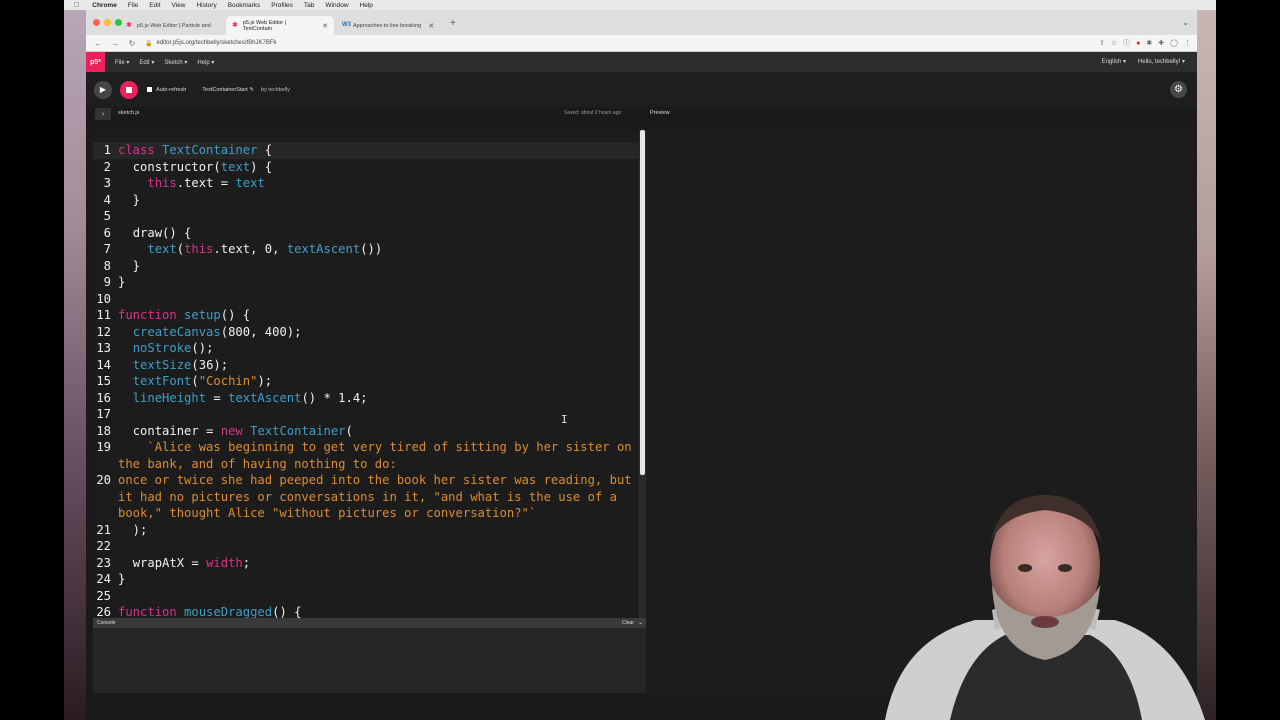 The image size is (1280, 720). What do you see at coordinates (175, 62) in the screenshot?
I see `p5-menu-sketch: Sketch ▾` at bounding box center [175, 62].